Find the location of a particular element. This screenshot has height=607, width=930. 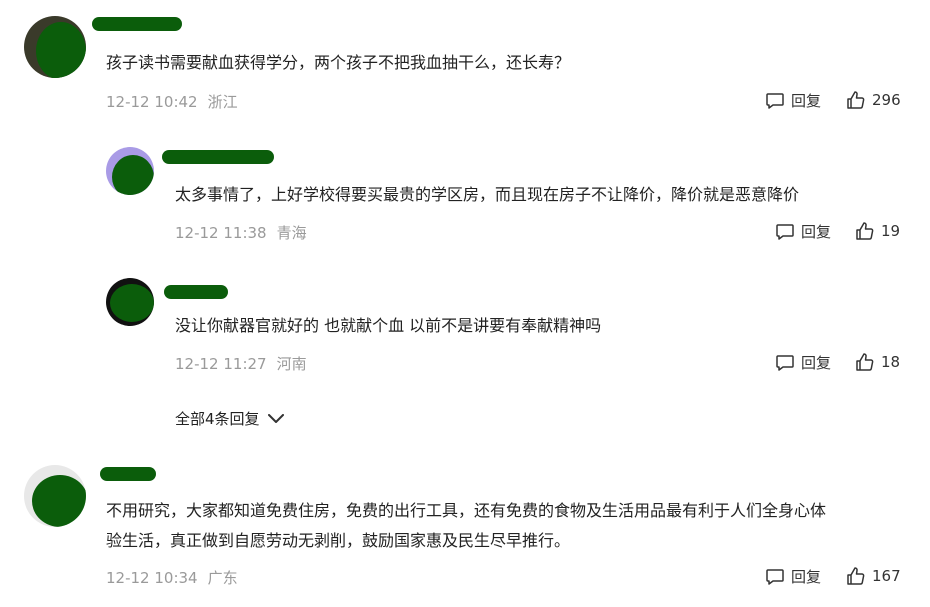

location: 河南 is located at coordinates (291, 364).